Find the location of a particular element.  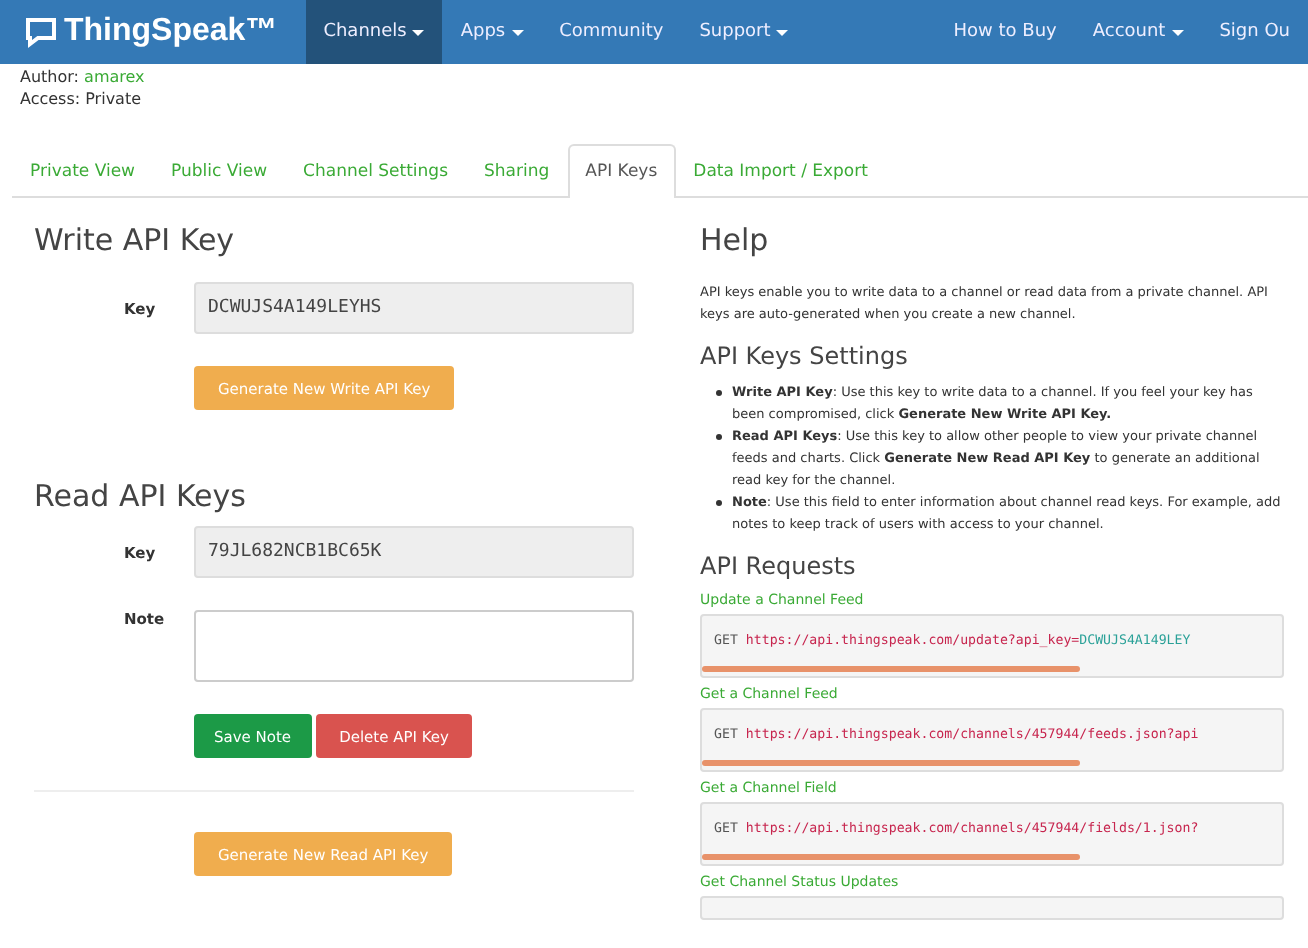

nav-menu-item: Account is located at coordinates (1138, 32).